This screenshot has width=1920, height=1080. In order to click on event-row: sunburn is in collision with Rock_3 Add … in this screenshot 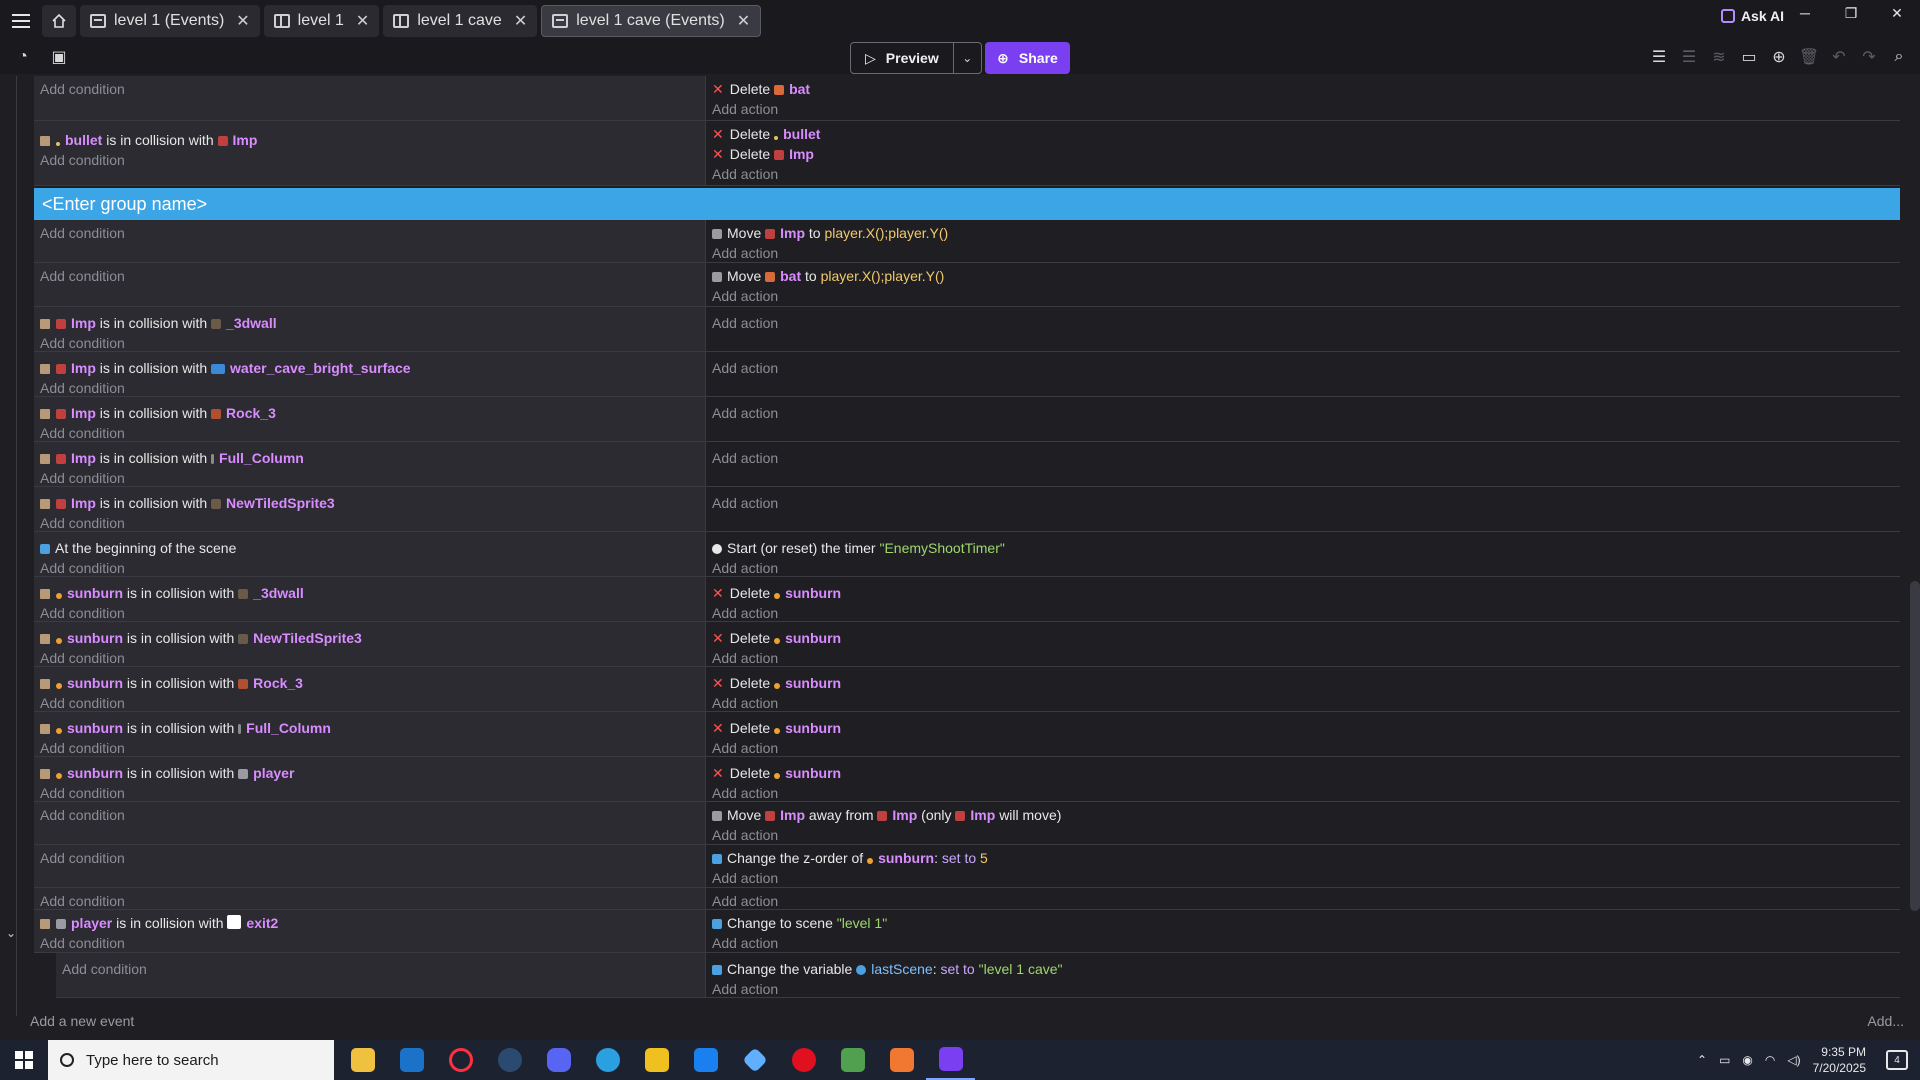, I will do `click(967, 689)`.